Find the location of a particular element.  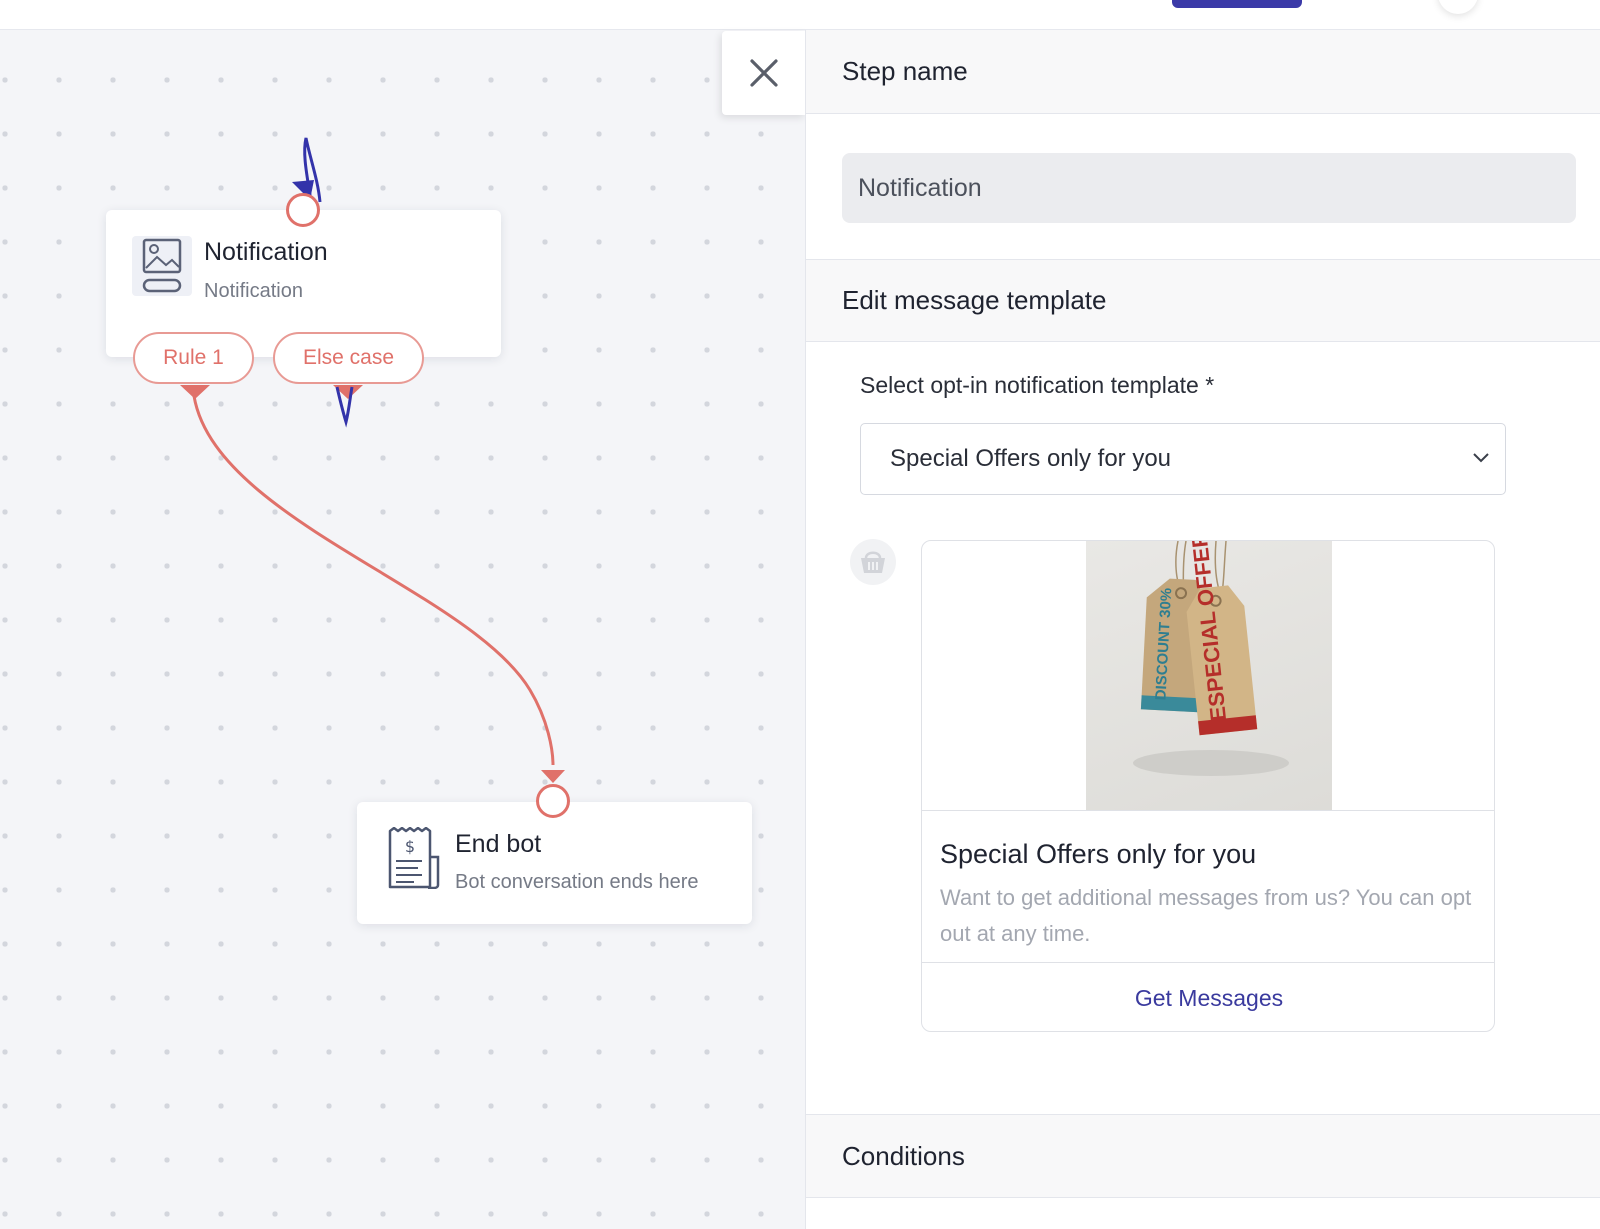

close-panel-button is located at coordinates (764, 73).